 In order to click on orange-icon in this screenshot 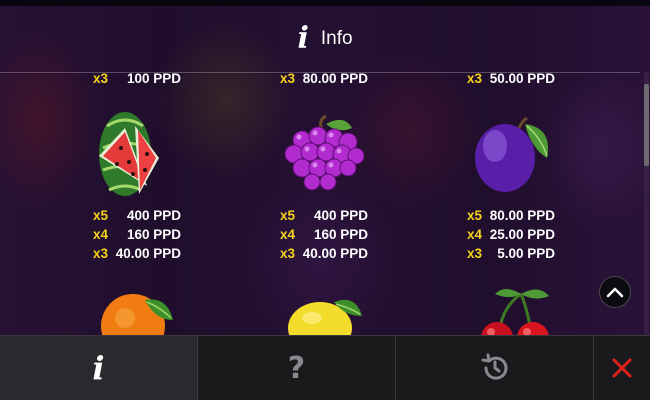, I will do `click(137, 314)`.